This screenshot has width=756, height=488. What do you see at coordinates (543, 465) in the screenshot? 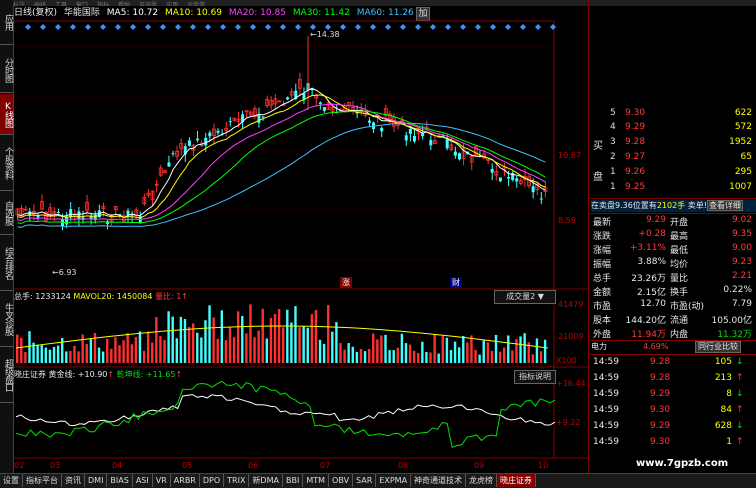
I see `x-axis-label: 10` at bounding box center [543, 465].